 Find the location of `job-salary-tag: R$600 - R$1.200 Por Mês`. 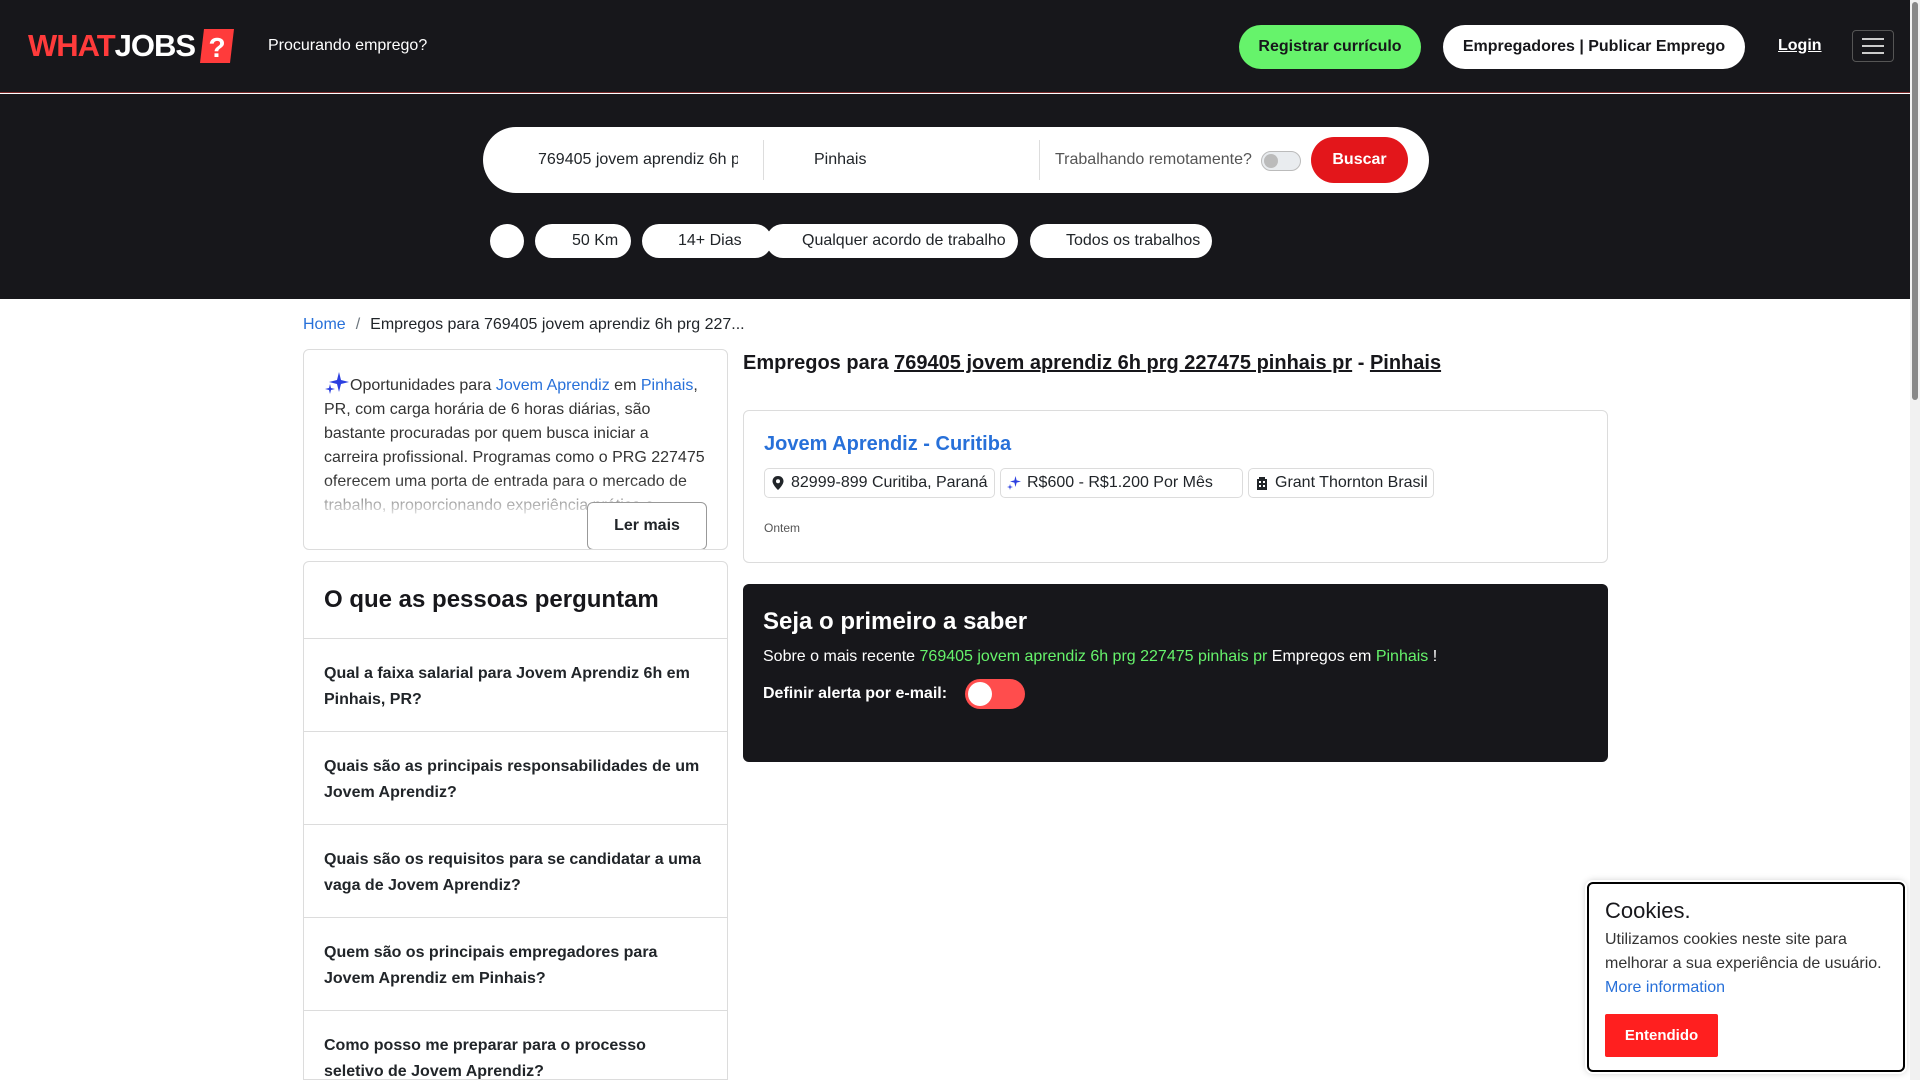

job-salary-tag: R$600 - R$1.200 Por Mês is located at coordinates (1121, 483).